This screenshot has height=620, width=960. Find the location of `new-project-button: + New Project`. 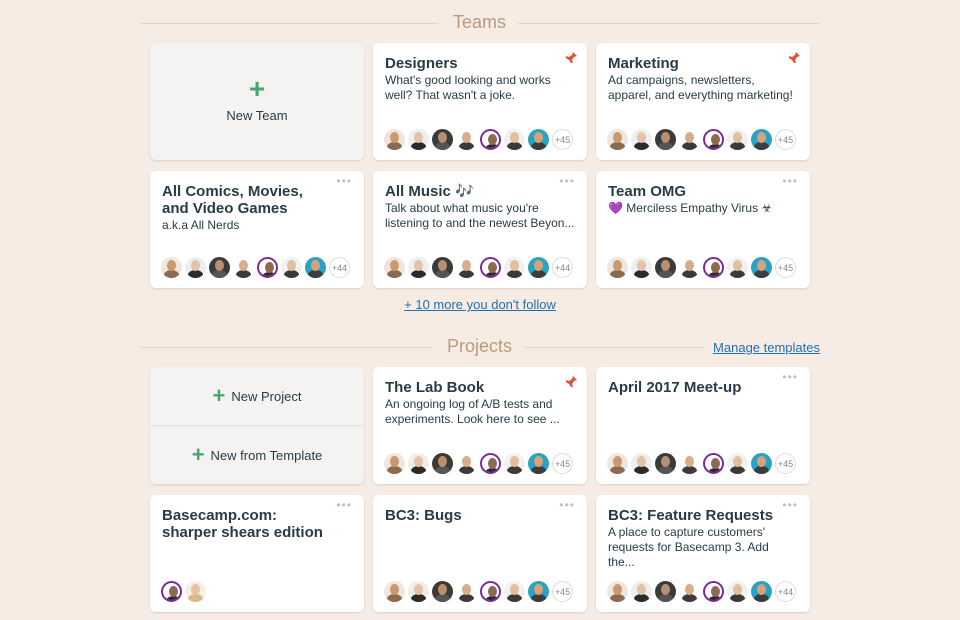

new-project-button: + New Project is located at coordinates (257, 396).